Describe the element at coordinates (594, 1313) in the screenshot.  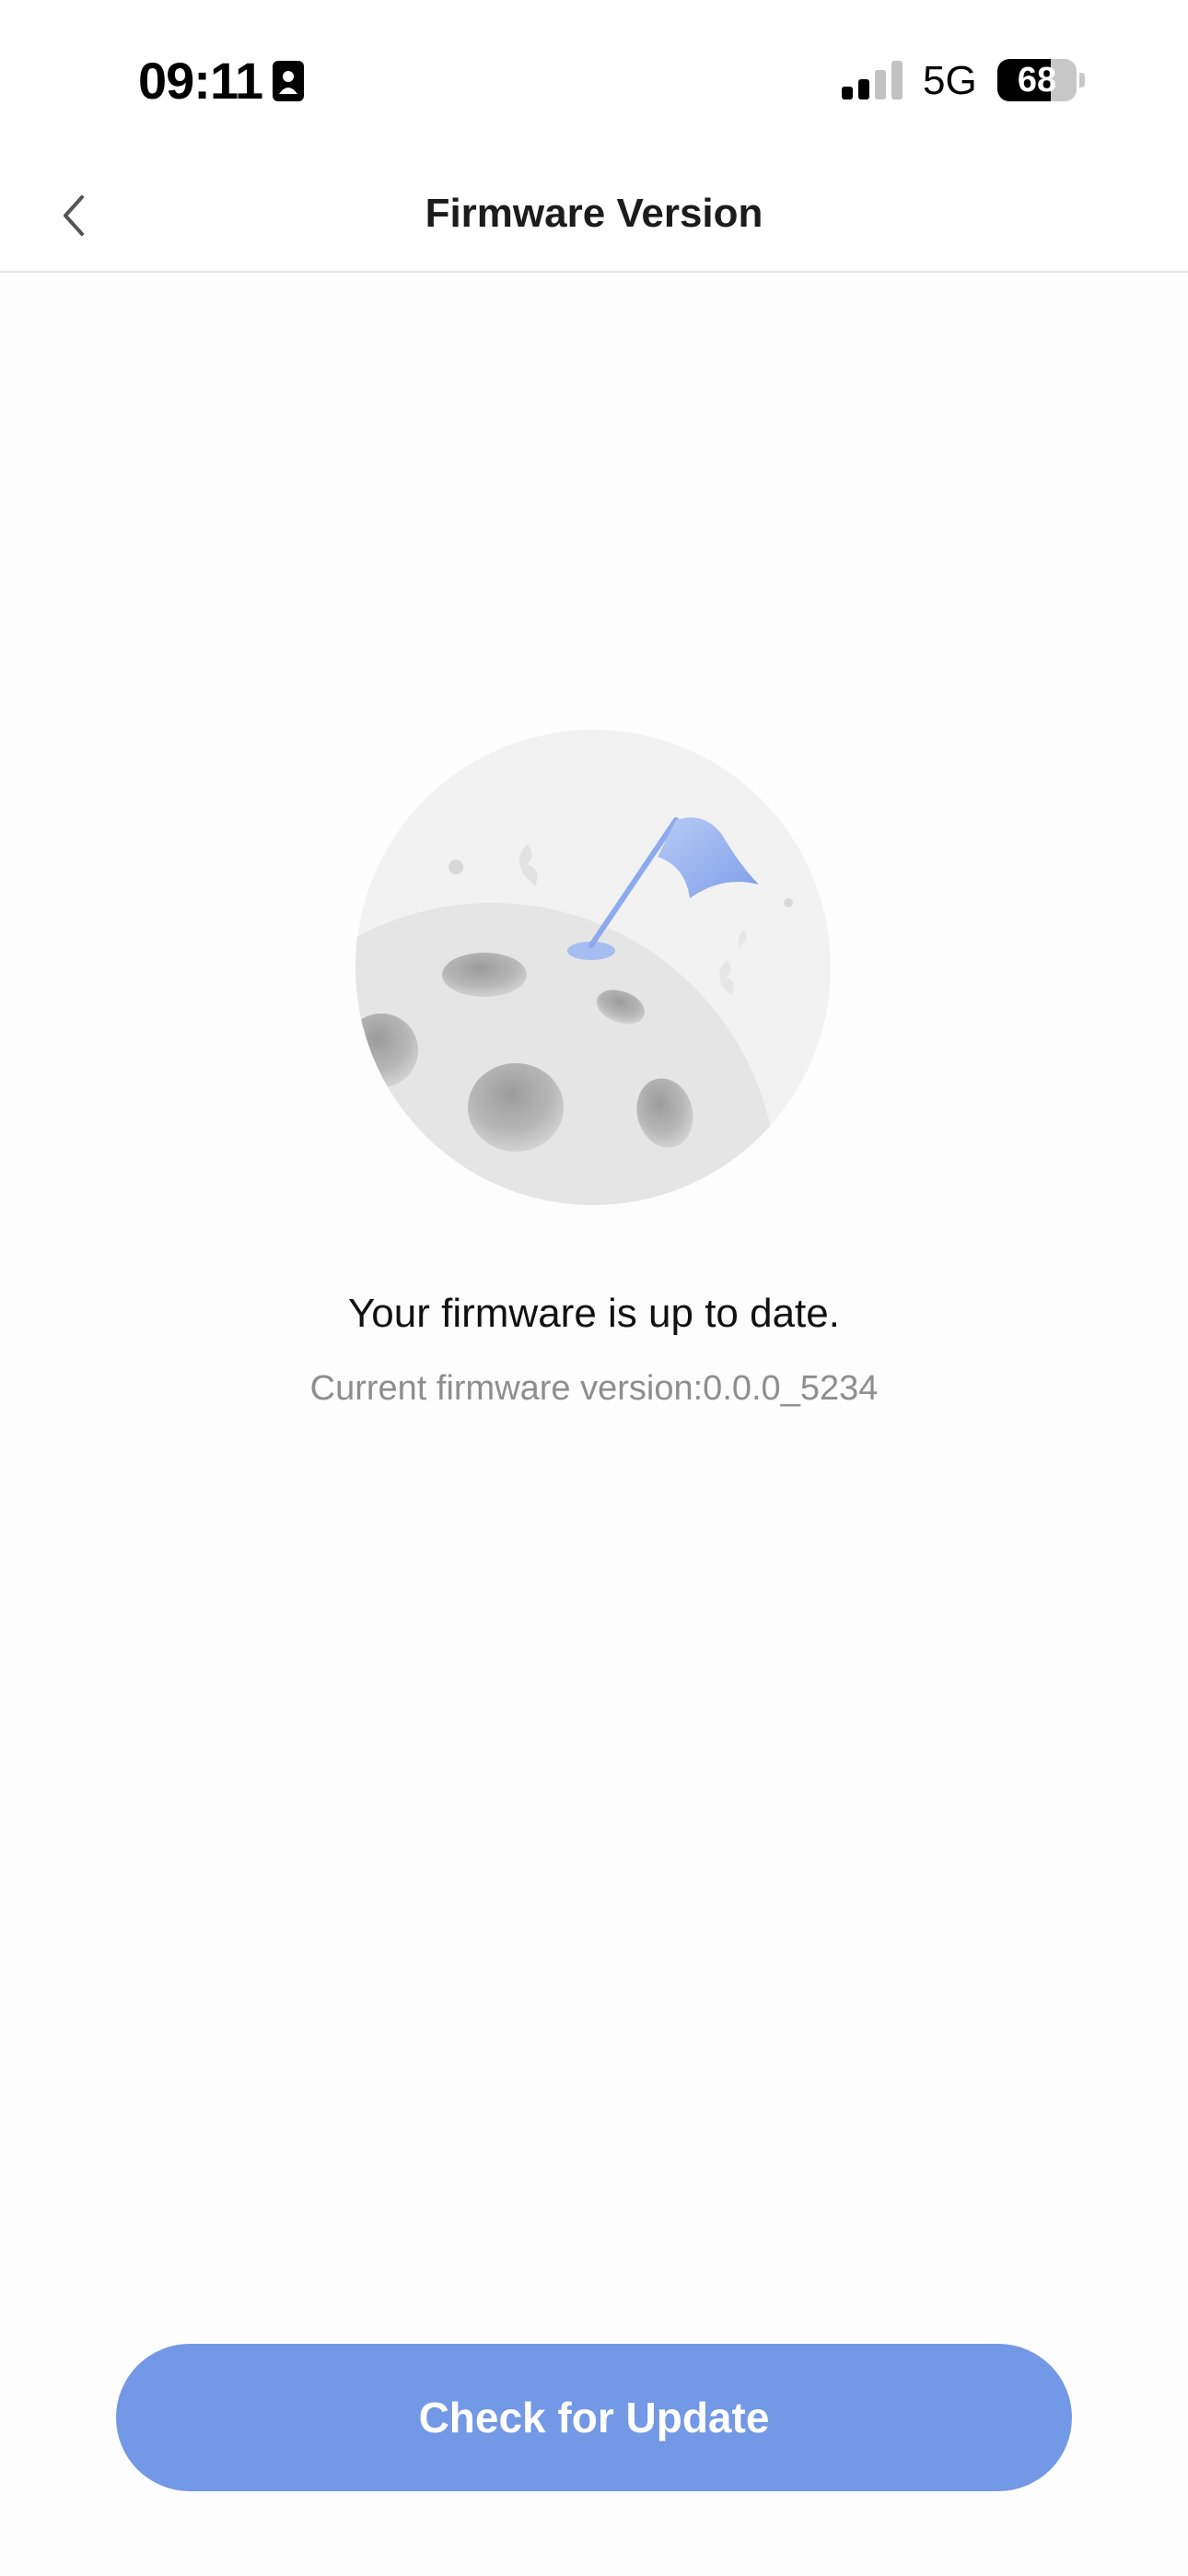
I see `status-message: Your firmware is up to date.` at that location.